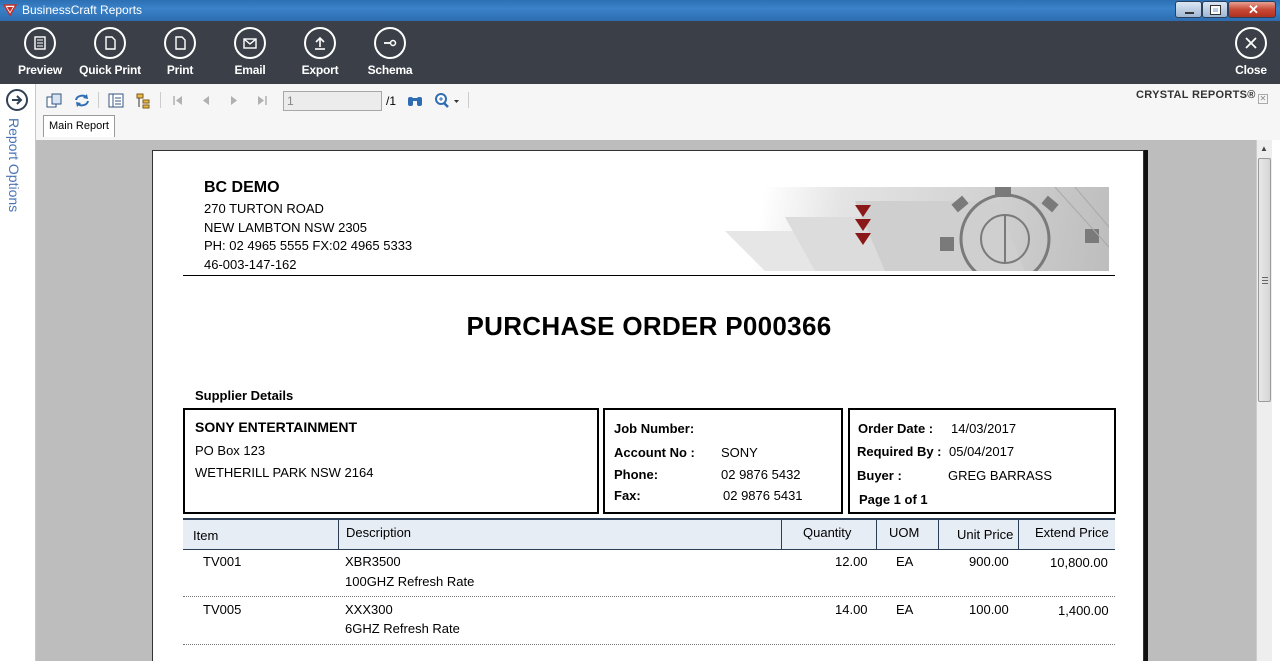 The width and height of the screenshot is (1280, 661). What do you see at coordinates (110, 54) in the screenshot?
I see `quick-print-button: Quick Print` at bounding box center [110, 54].